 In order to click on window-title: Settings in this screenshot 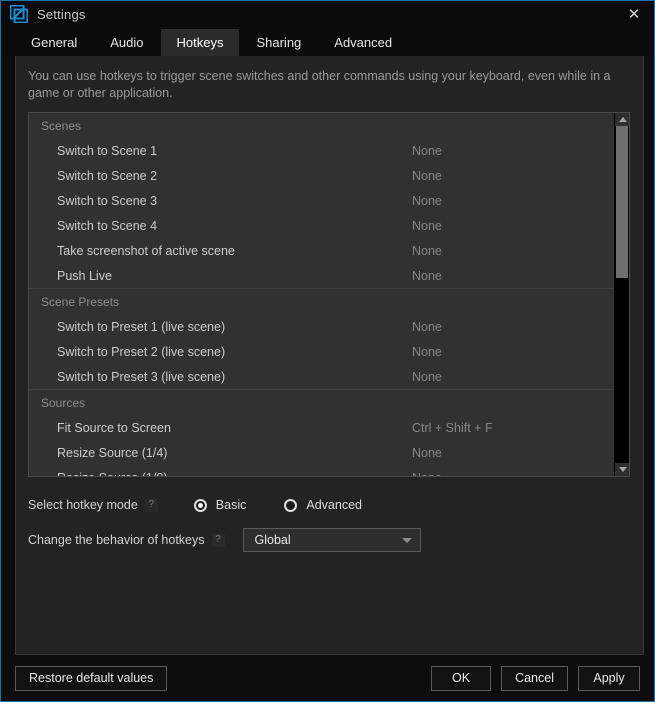, I will do `click(61, 14)`.